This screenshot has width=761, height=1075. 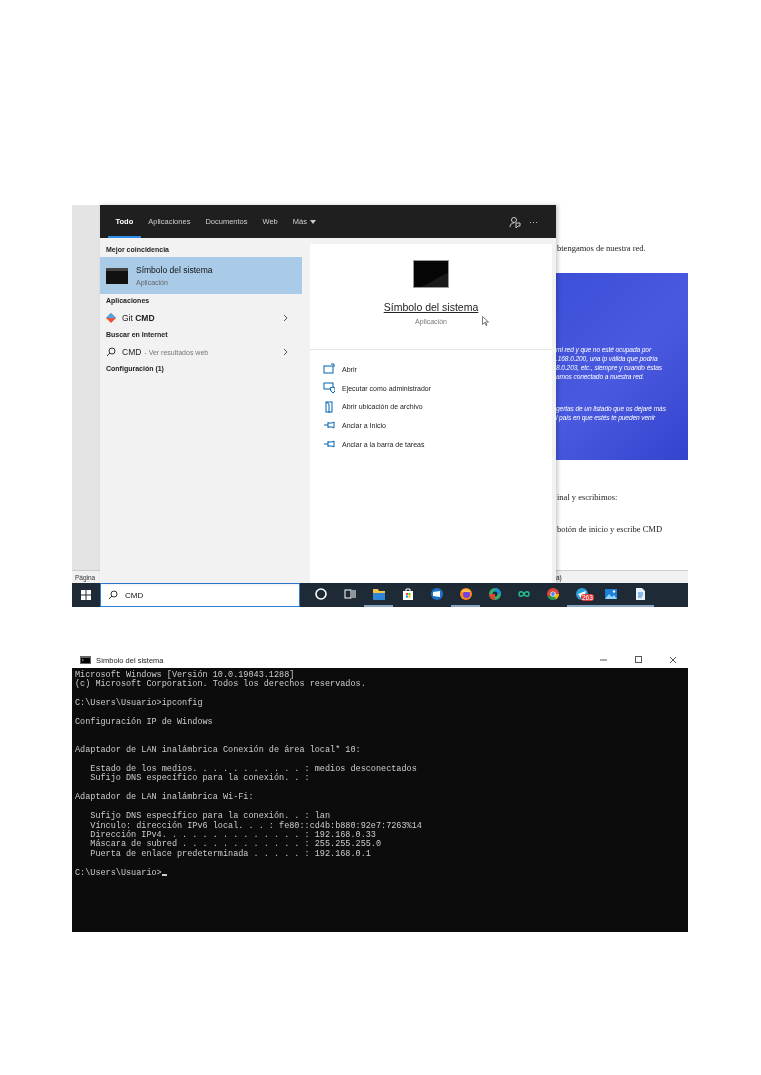 What do you see at coordinates (407, 594) in the screenshot?
I see `shopping-bag-icon` at bounding box center [407, 594].